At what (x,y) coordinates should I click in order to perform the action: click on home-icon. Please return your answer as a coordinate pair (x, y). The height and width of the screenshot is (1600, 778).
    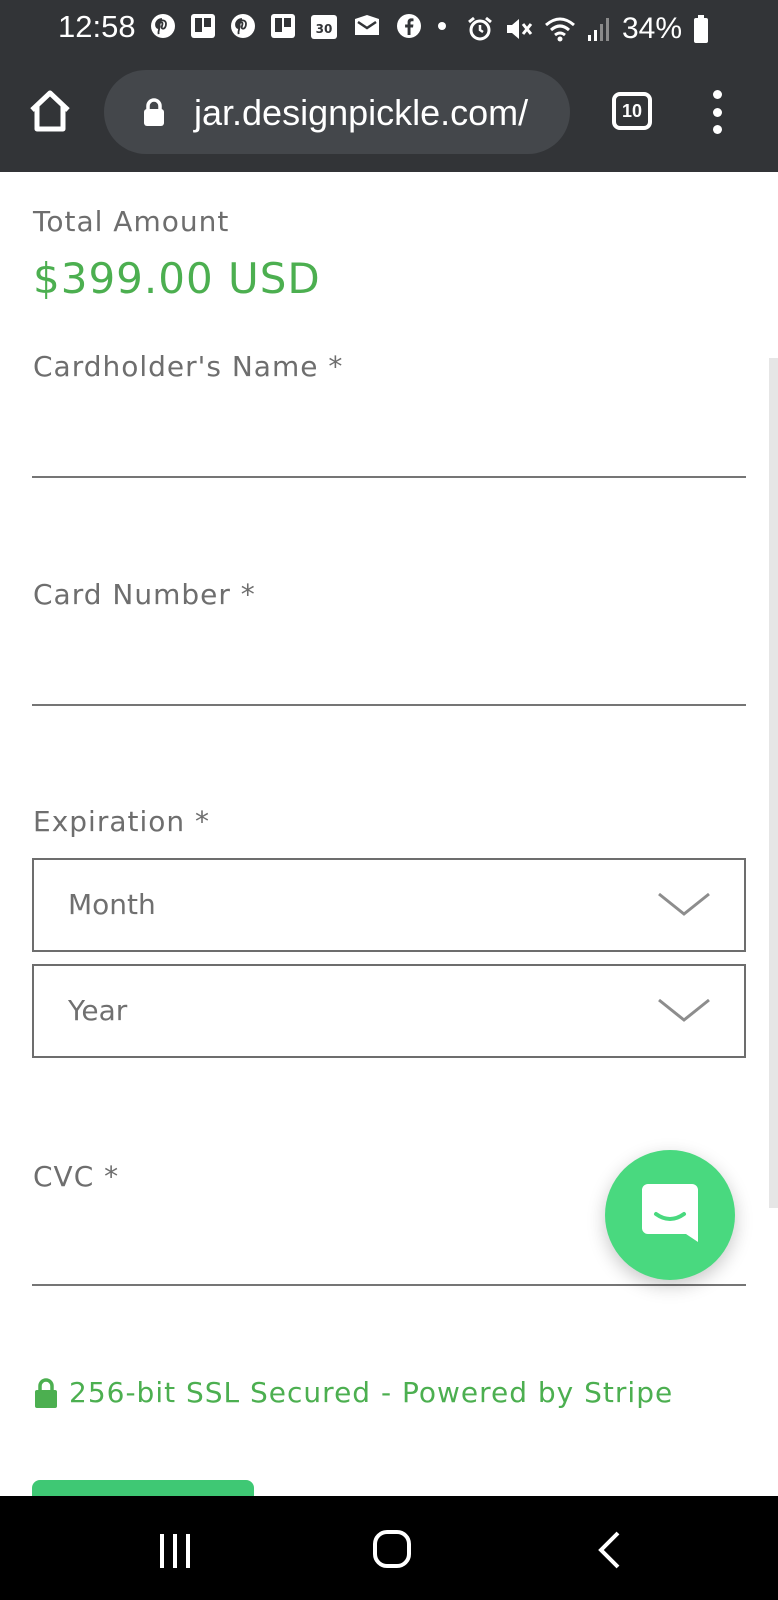
    Looking at the image, I should click on (50, 111).